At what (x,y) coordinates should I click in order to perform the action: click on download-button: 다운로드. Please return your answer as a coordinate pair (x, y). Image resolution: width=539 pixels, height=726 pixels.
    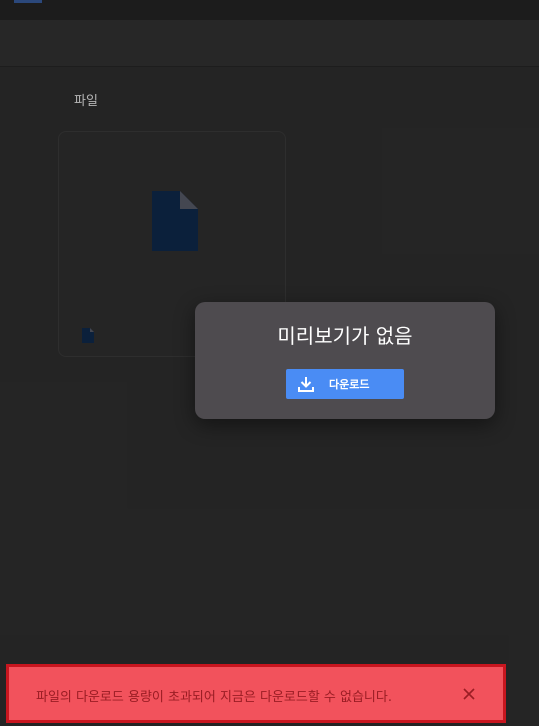
    Looking at the image, I should click on (345, 384).